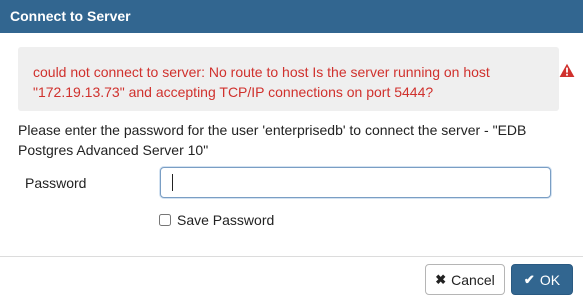  I want to click on password-input, so click(355, 182).